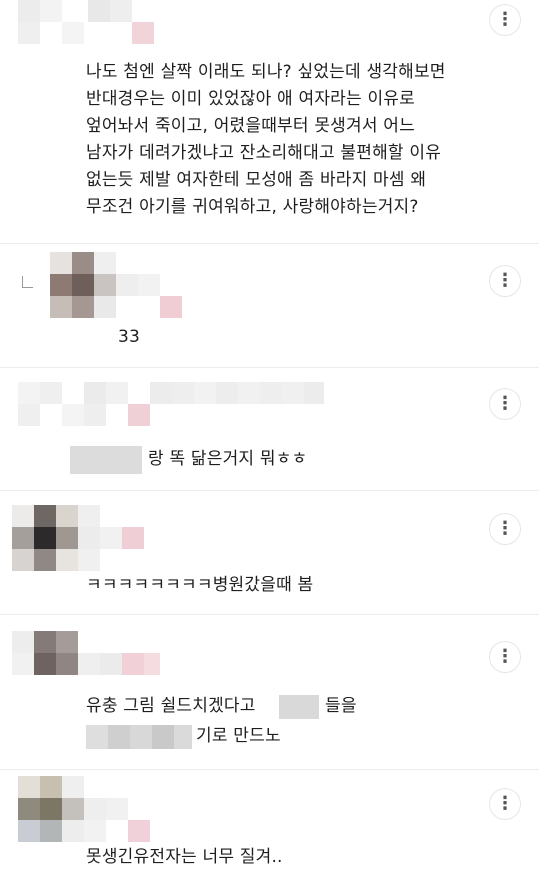 The image size is (539, 894). What do you see at coordinates (171, 706) in the screenshot?
I see `comment-text-part-1: 유충 그림 쉴드치겠다고` at bounding box center [171, 706].